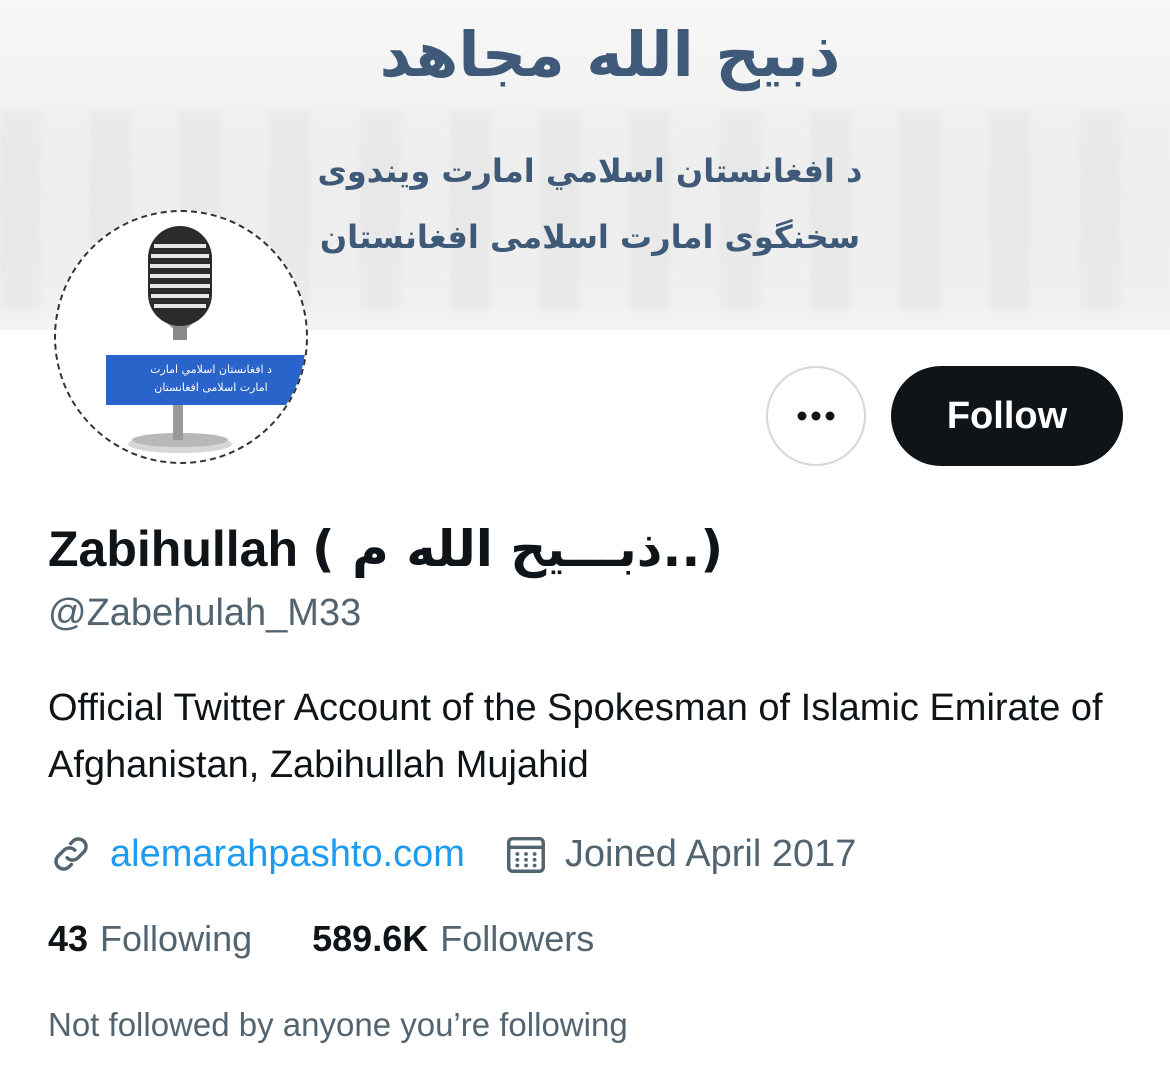 Image resolution: width=1170 pixels, height=1085 pixels. I want to click on calendar-icon, so click(525, 854).